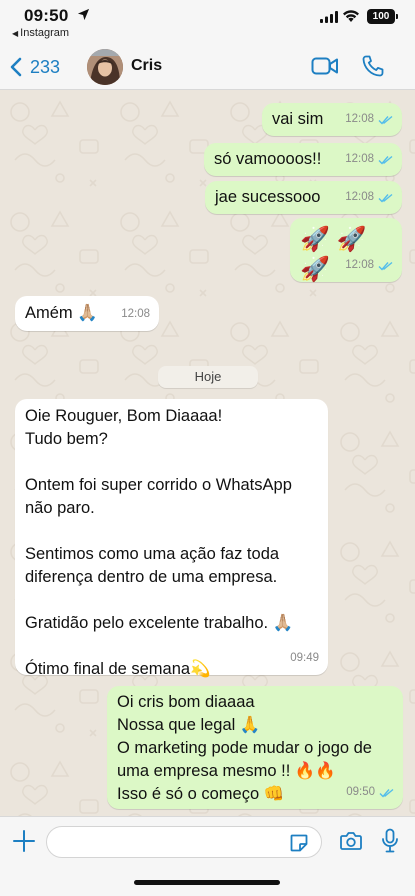 The width and height of the screenshot is (415, 896). What do you see at coordinates (268, 159) in the screenshot?
I see `message-text: só vamoooos!!` at bounding box center [268, 159].